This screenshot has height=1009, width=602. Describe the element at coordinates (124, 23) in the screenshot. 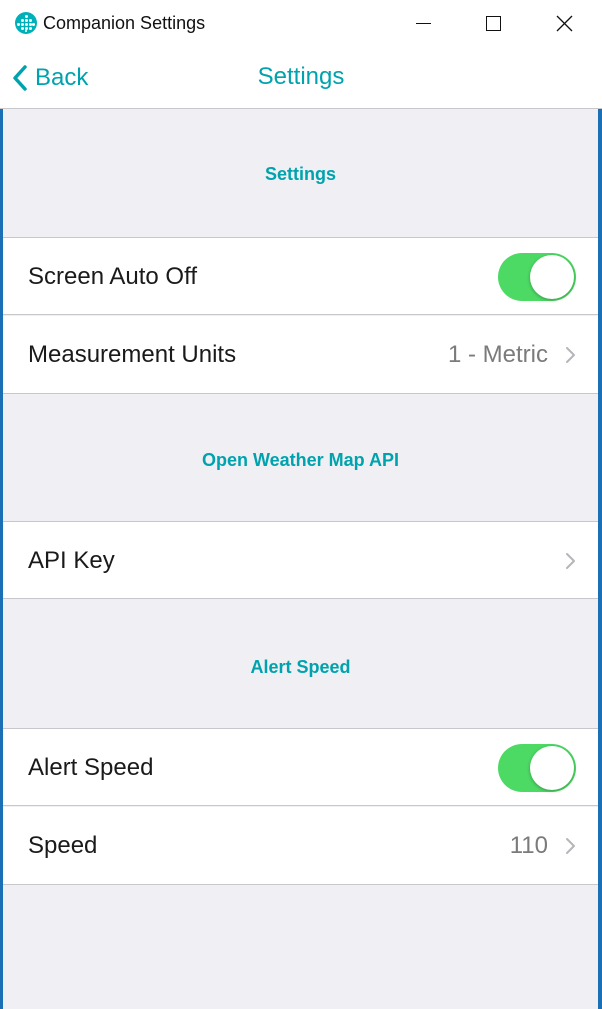

I see `window-title: Companion Settings` at that location.